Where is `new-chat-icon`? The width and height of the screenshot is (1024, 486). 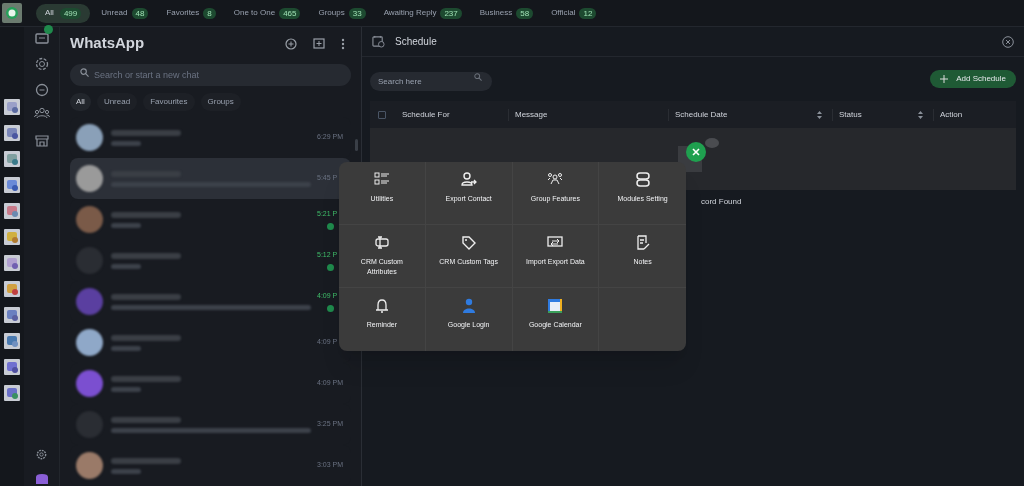
new-chat-icon is located at coordinates (291, 43).